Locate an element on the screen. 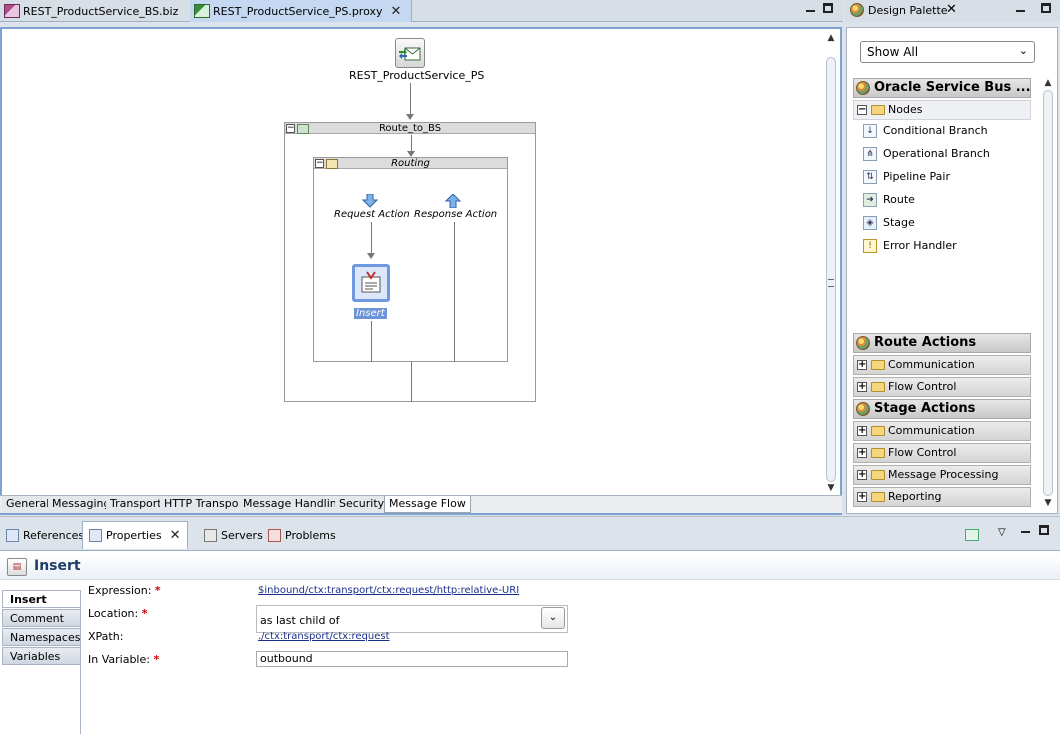  tab-references: References is located at coordinates (45, 535).